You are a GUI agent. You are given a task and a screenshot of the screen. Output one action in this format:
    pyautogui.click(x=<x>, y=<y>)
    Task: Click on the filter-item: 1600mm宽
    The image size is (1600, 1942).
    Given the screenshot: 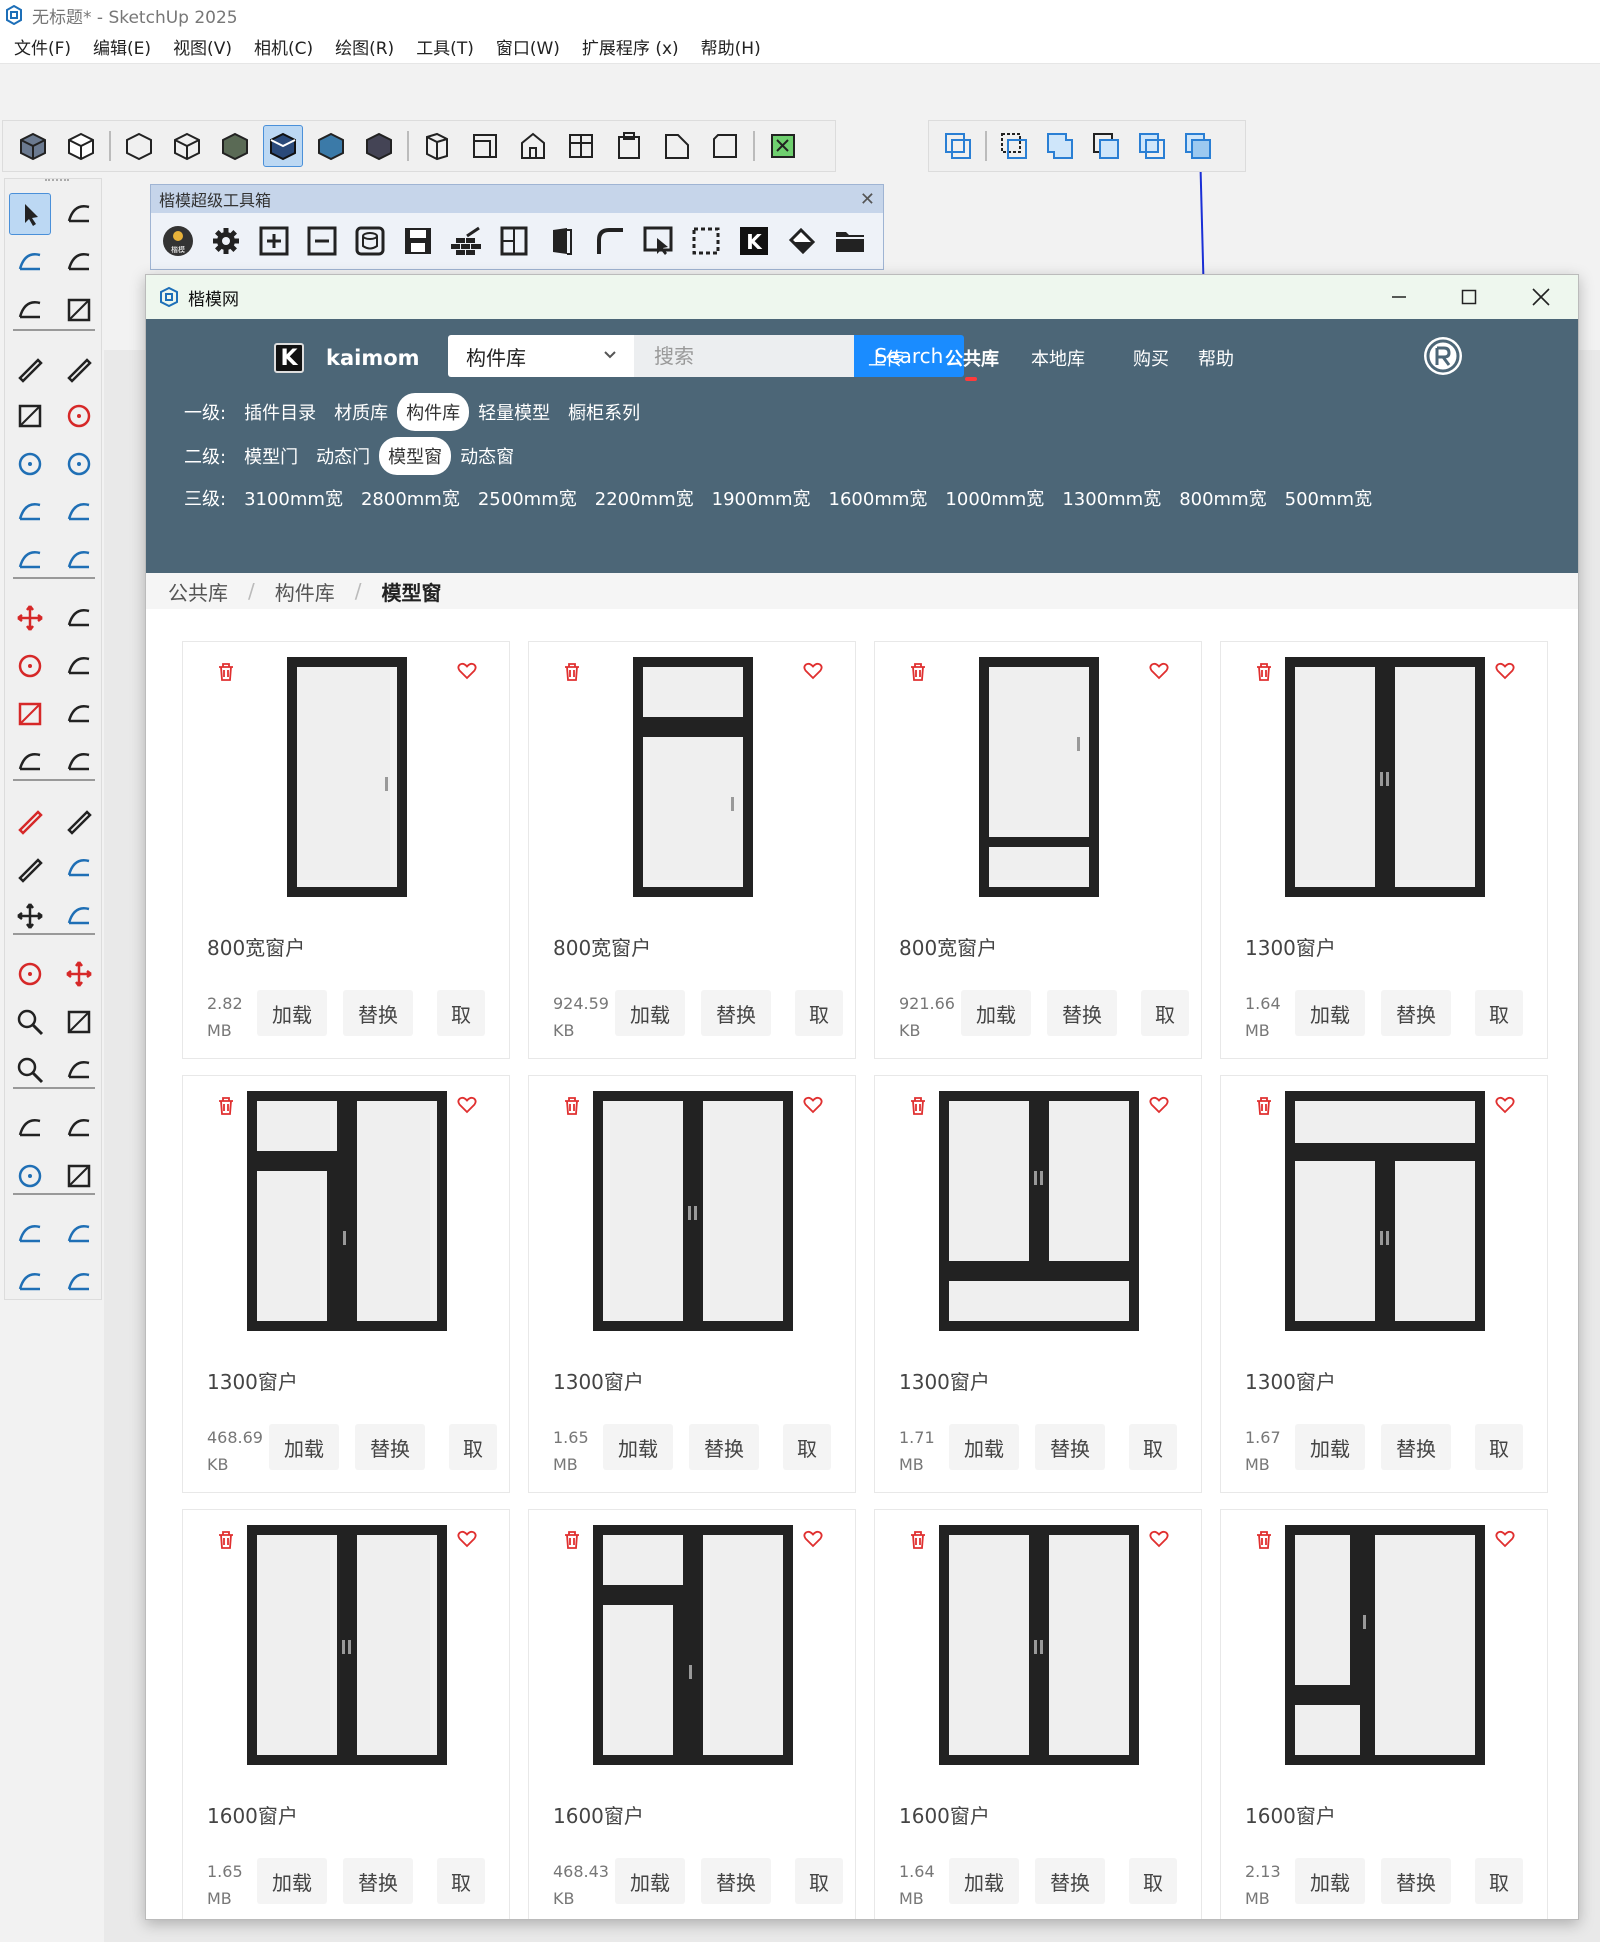 What is the action you would take?
    pyautogui.click(x=878, y=498)
    